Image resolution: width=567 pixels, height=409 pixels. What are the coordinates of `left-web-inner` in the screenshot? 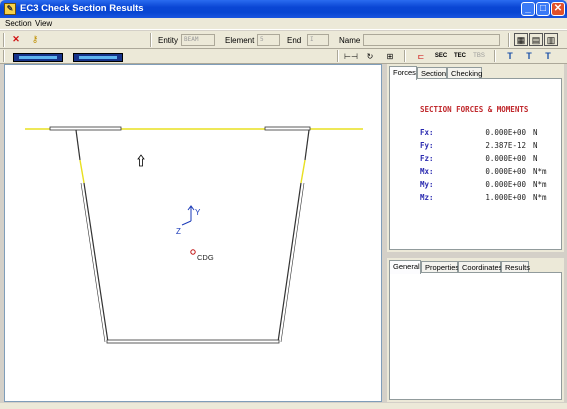 It's located at (93, 262).